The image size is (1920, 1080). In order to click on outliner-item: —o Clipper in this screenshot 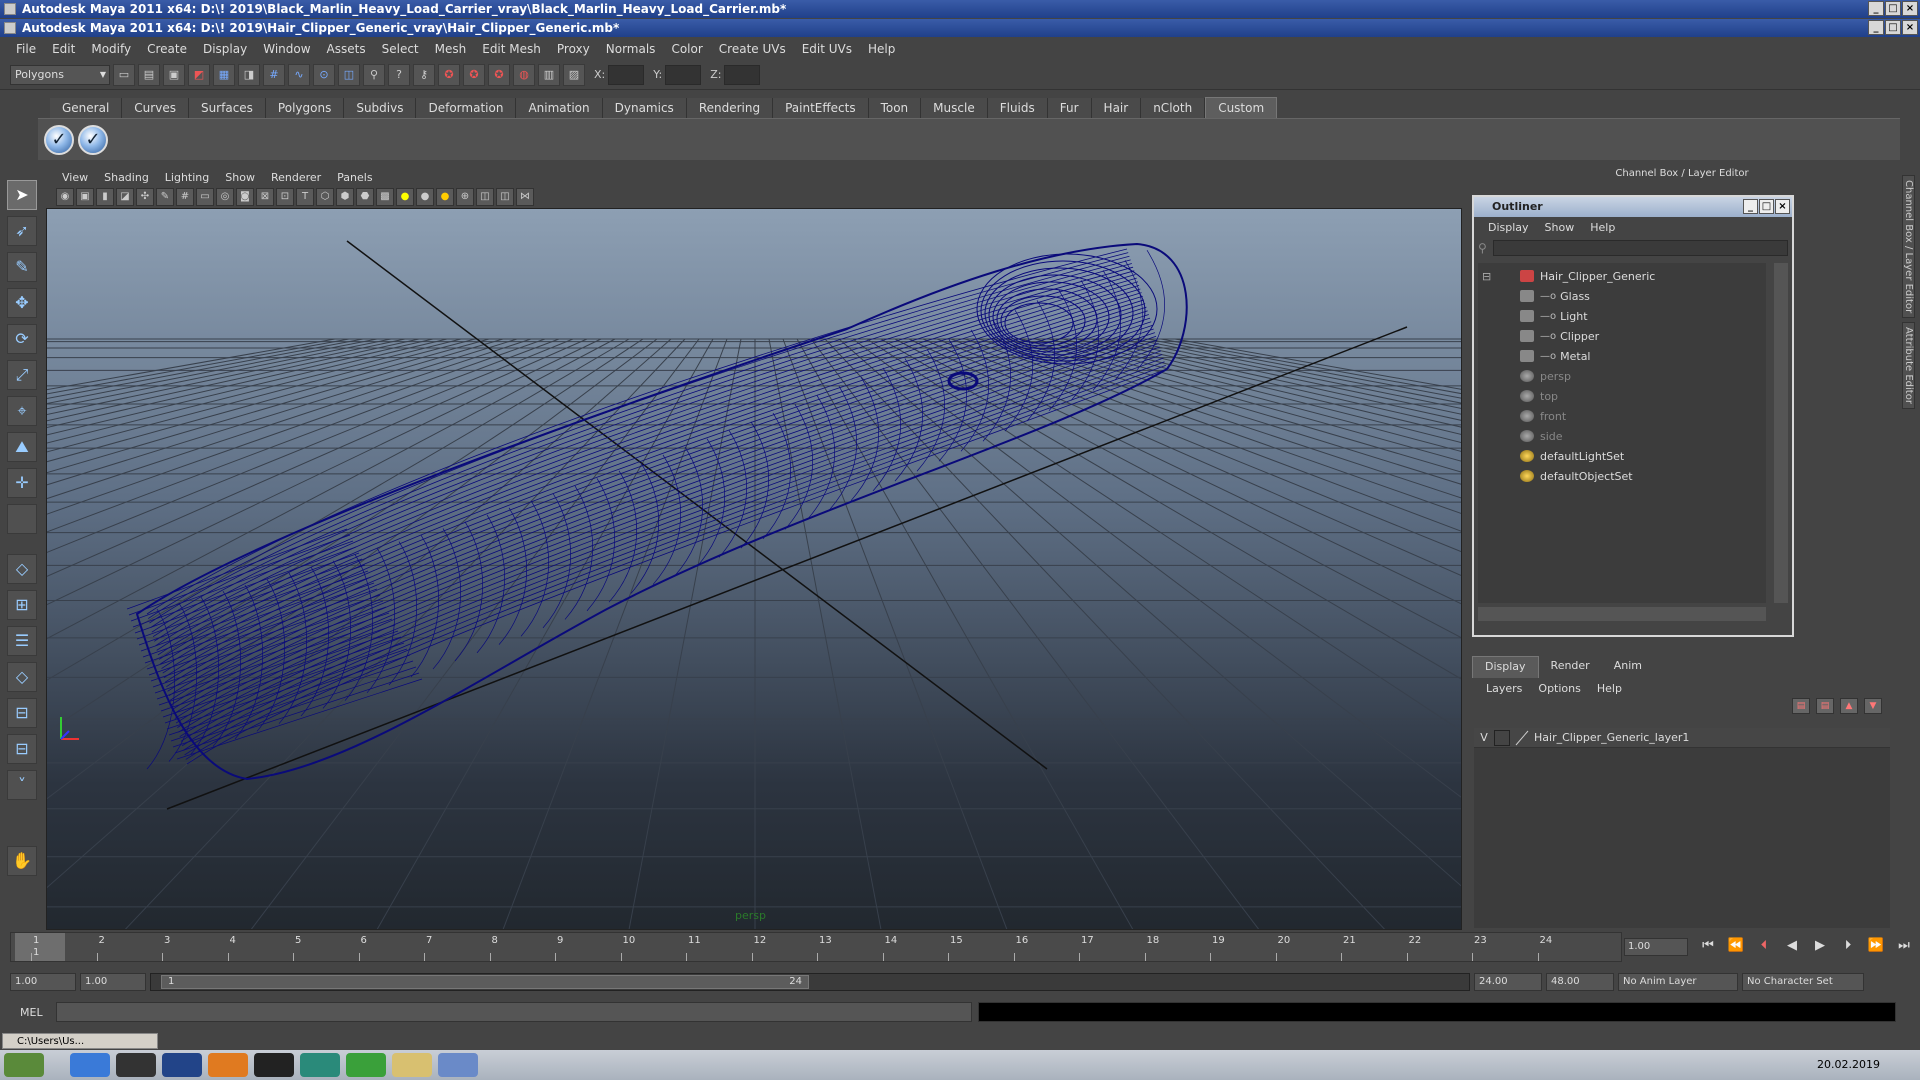, I will do `click(1559, 336)`.